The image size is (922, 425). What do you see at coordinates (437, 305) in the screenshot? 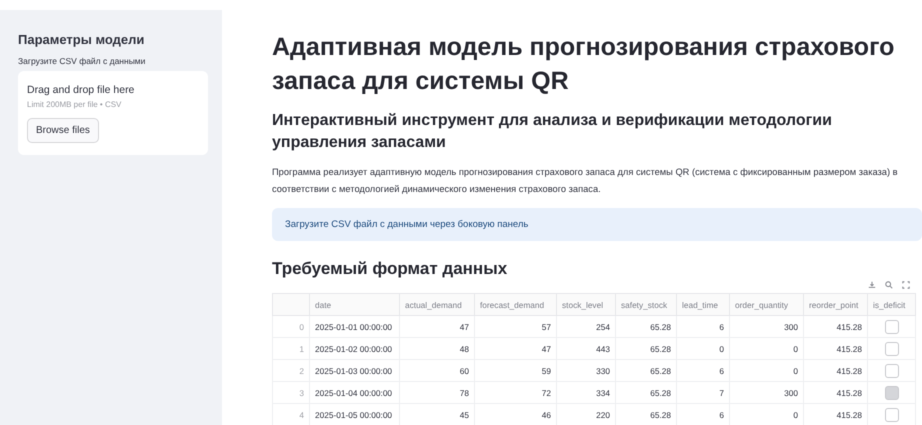
I see `column-header: actual_demand` at bounding box center [437, 305].